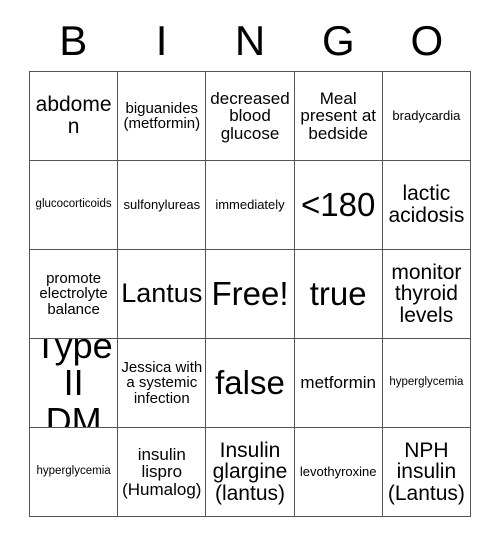 The width and height of the screenshot is (500, 544). Describe the element at coordinates (161, 40) in the screenshot. I see `header-letter-i: I` at that location.